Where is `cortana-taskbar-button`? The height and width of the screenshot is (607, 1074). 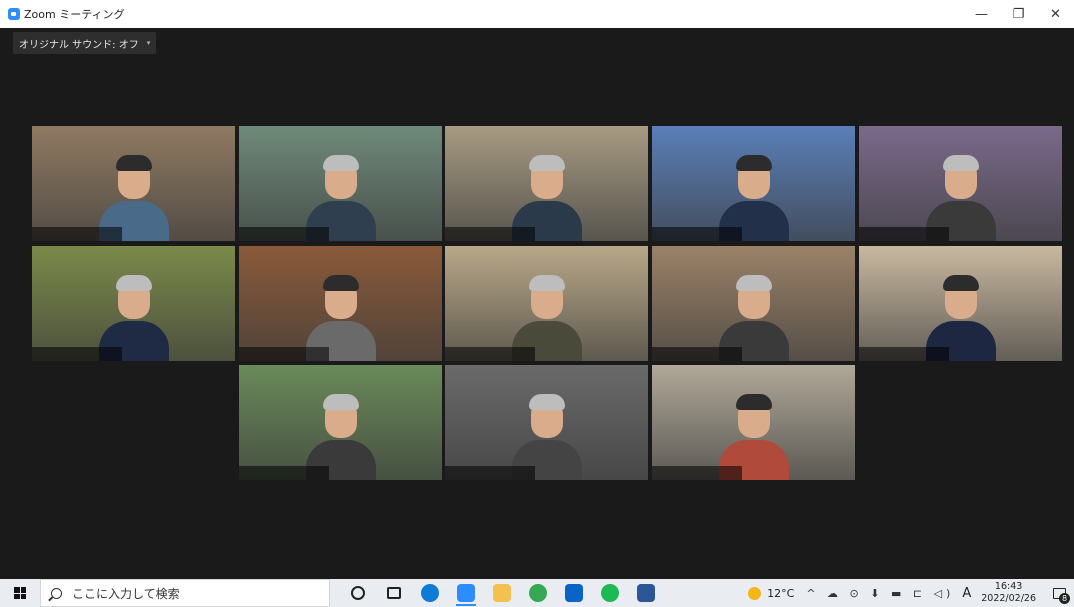 cortana-taskbar-button is located at coordinates (358, 593).